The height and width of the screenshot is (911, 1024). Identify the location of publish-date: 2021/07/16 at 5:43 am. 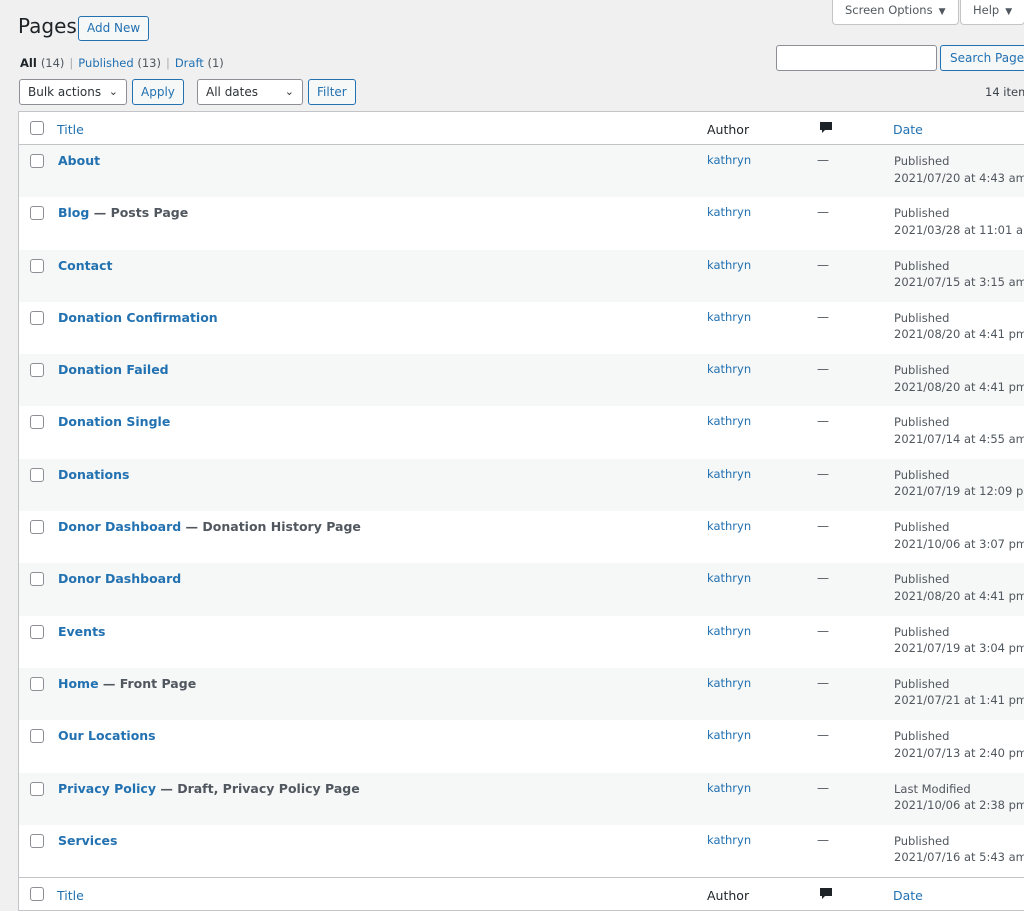
(959, 857).